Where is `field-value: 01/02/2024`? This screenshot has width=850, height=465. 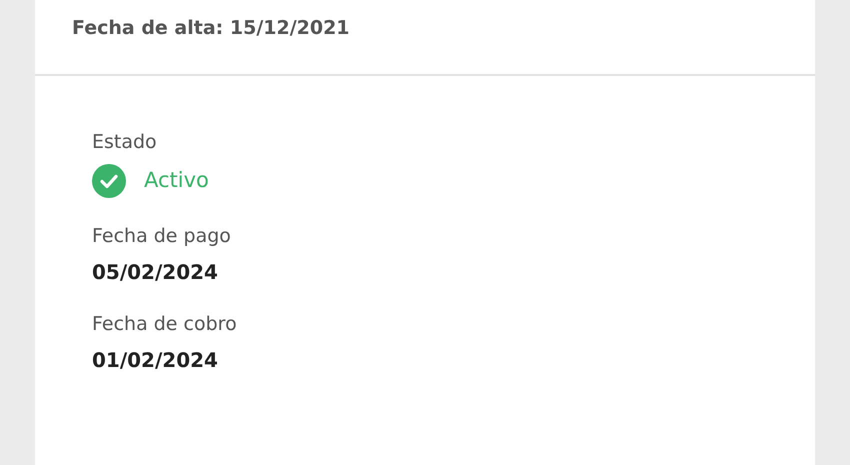
field-value: 01/02/2024 is located at coordinates (155, 360).